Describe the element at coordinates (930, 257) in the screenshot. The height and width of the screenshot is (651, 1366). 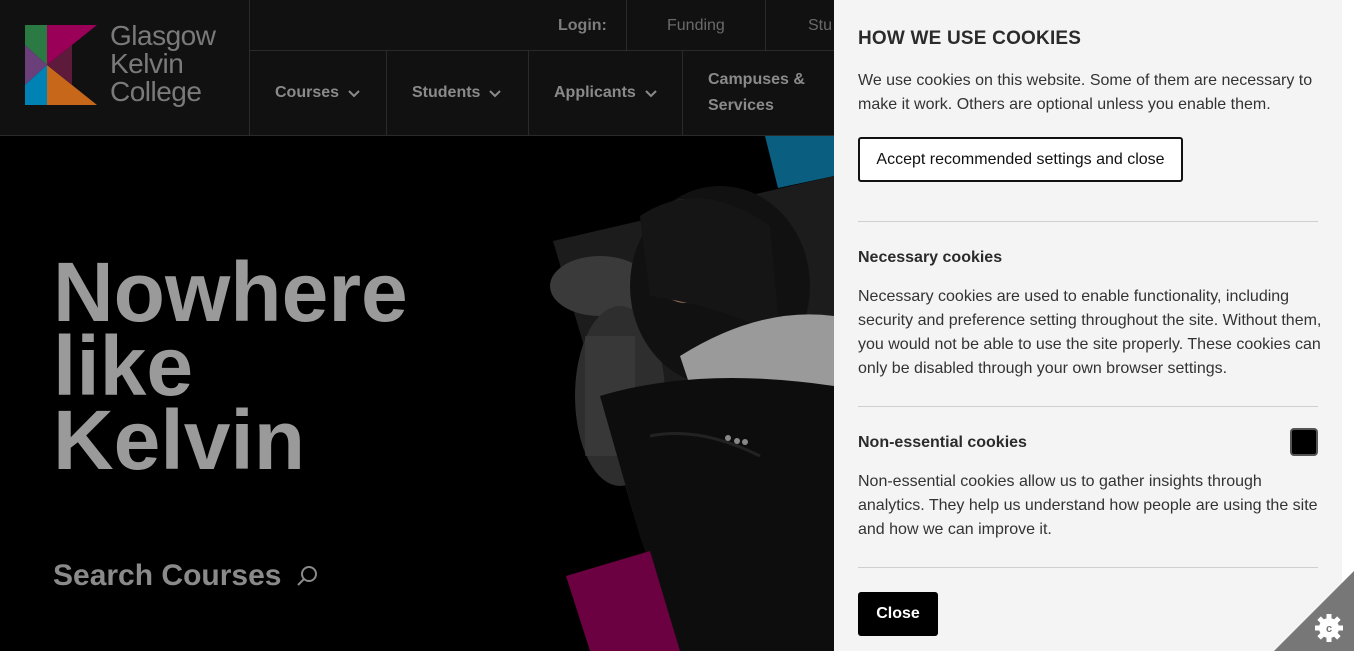
I see `necessary-cookies-title: Necessary cookies` at that location.